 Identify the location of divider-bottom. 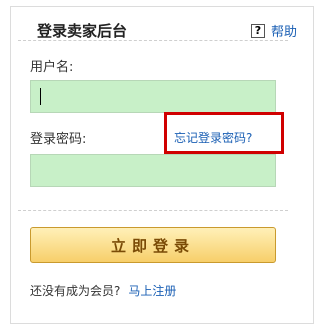
(153, 210).